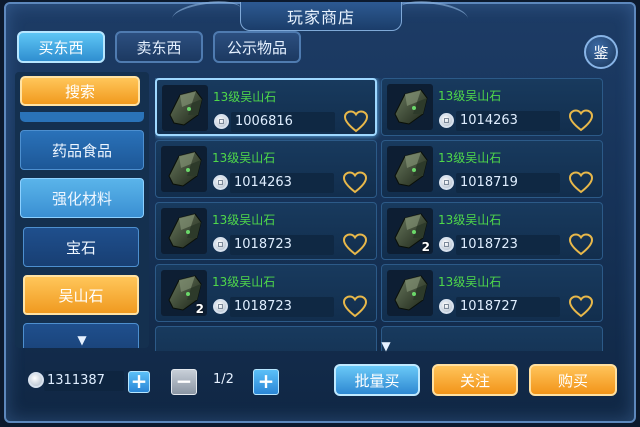 The width and height of the screenshot is (640, 427). What do you see at coordinates (223, 379) in the screenshot?
I see `page-indicator: 1/2` at bounding box center [223, 379].